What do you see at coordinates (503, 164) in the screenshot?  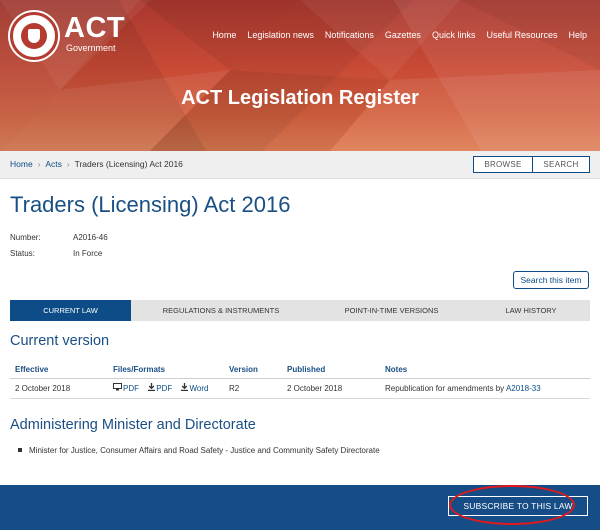 I see `browse-button: BROWSE` at bounding box center [503, 164].